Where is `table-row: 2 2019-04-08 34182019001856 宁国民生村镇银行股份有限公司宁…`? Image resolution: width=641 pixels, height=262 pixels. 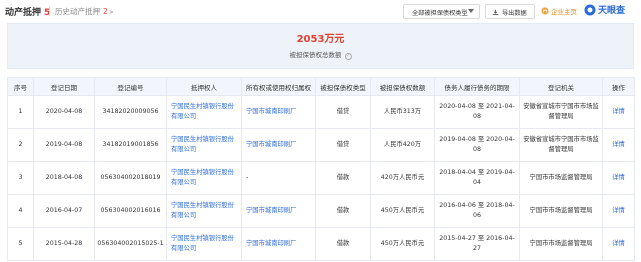
table-row: 2 2019-04-08 34182019001856 宁国民生村镇银行股份有限公司宁… is located at coordinates (321, 145).